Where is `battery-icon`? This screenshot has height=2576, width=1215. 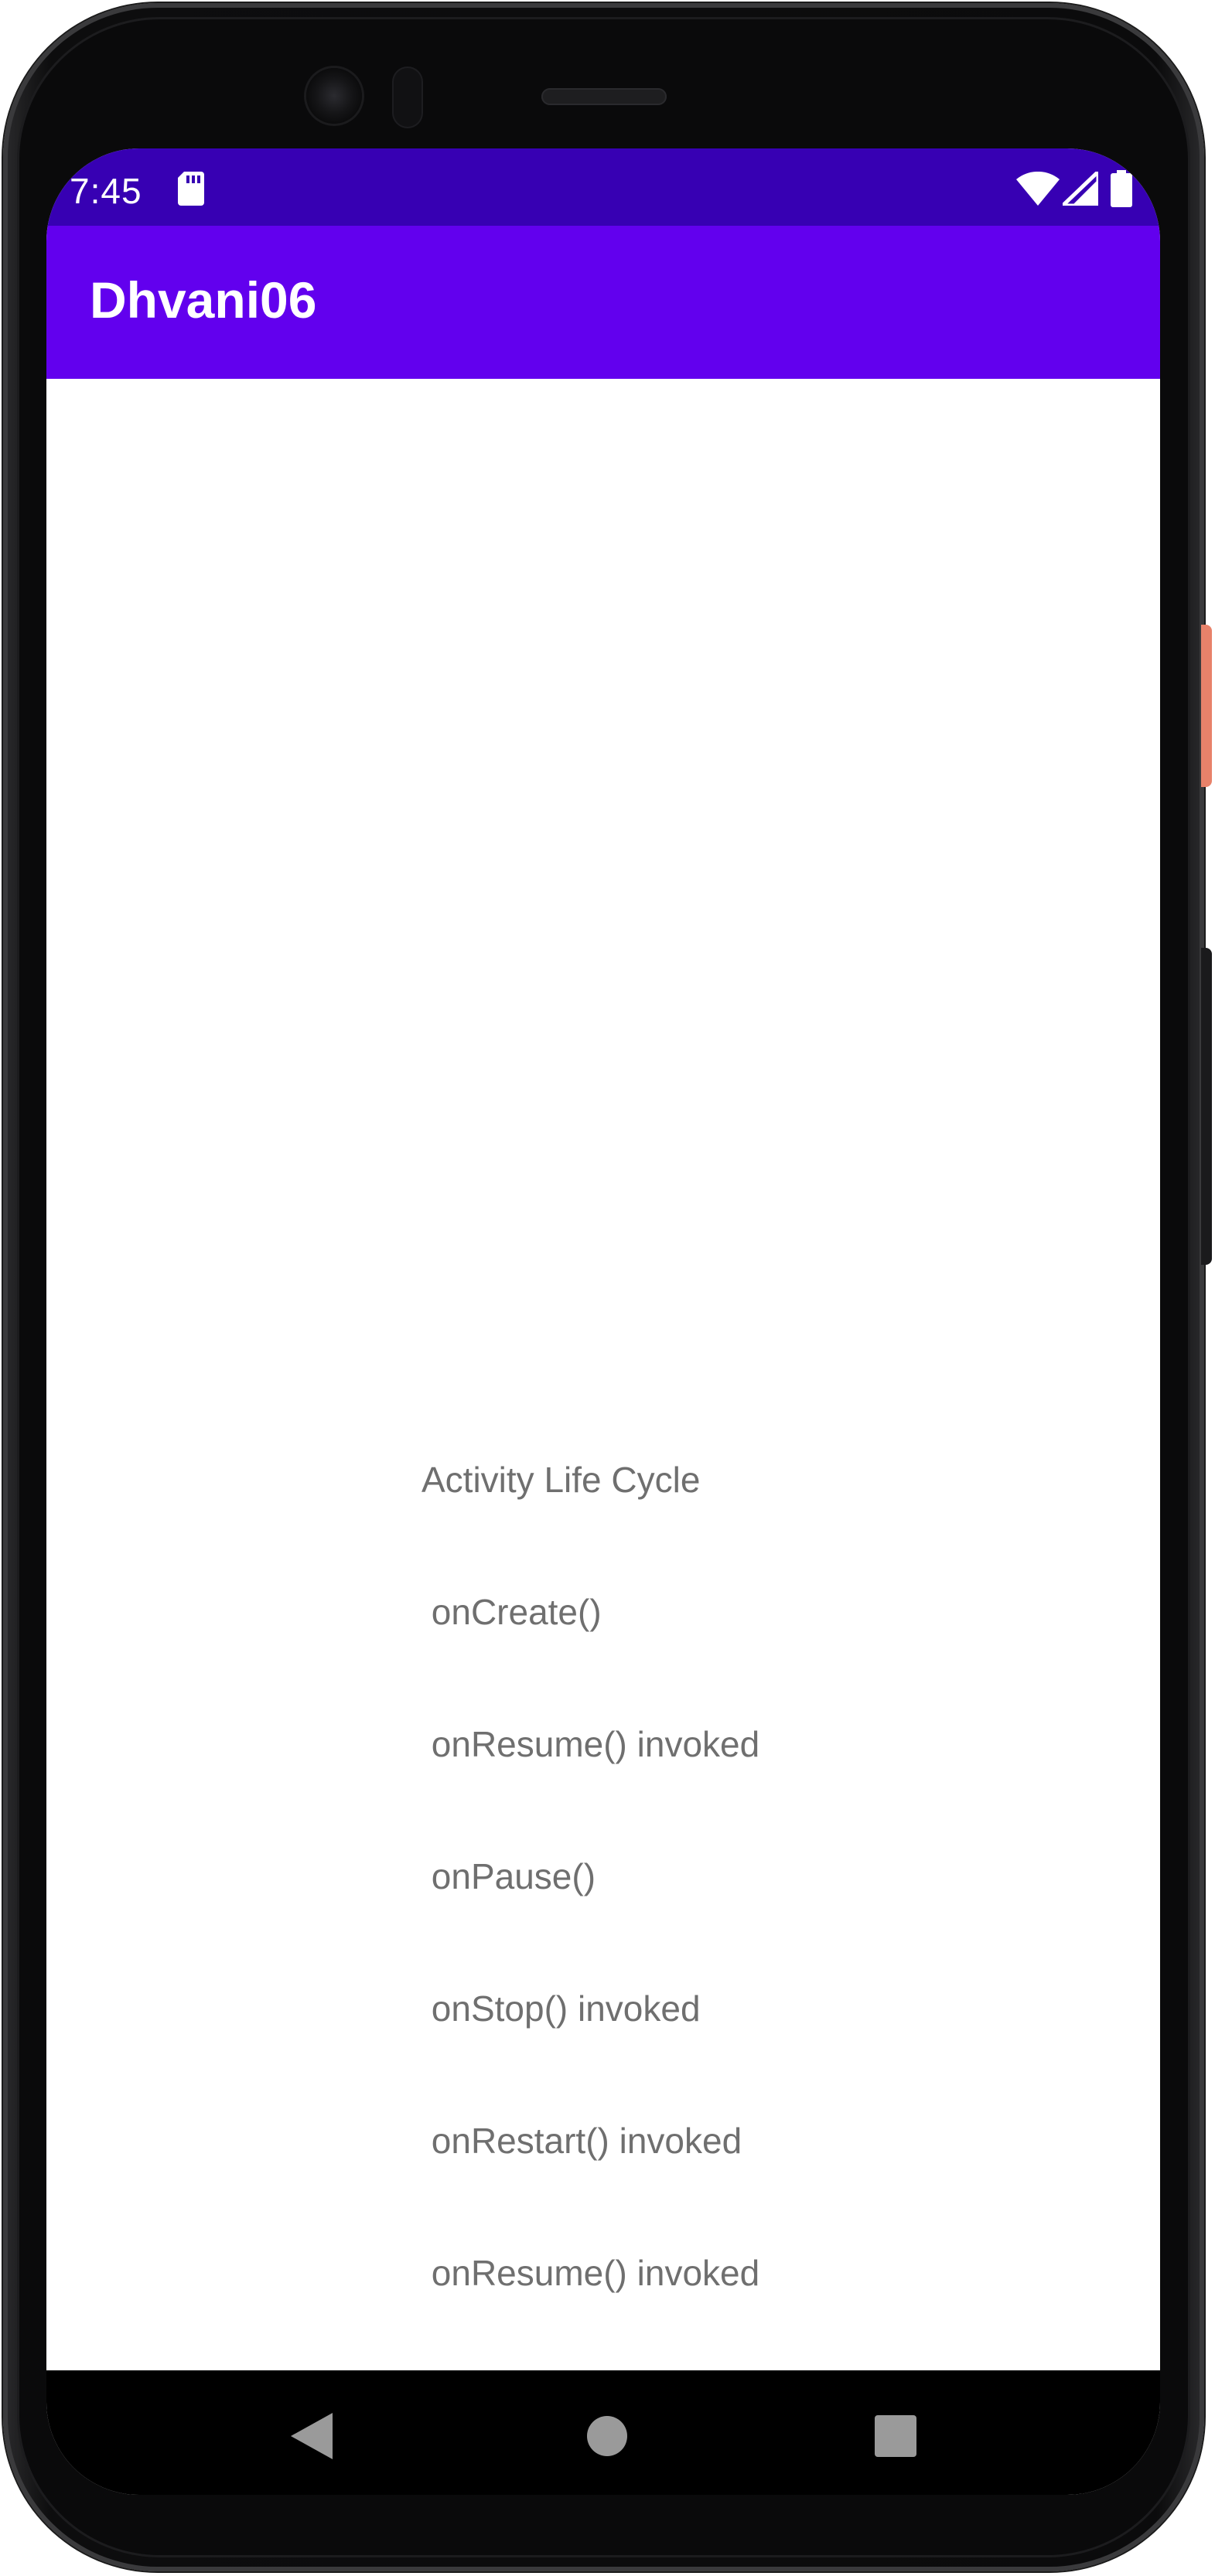
battery-icon is located at coordinates (1121, 190).